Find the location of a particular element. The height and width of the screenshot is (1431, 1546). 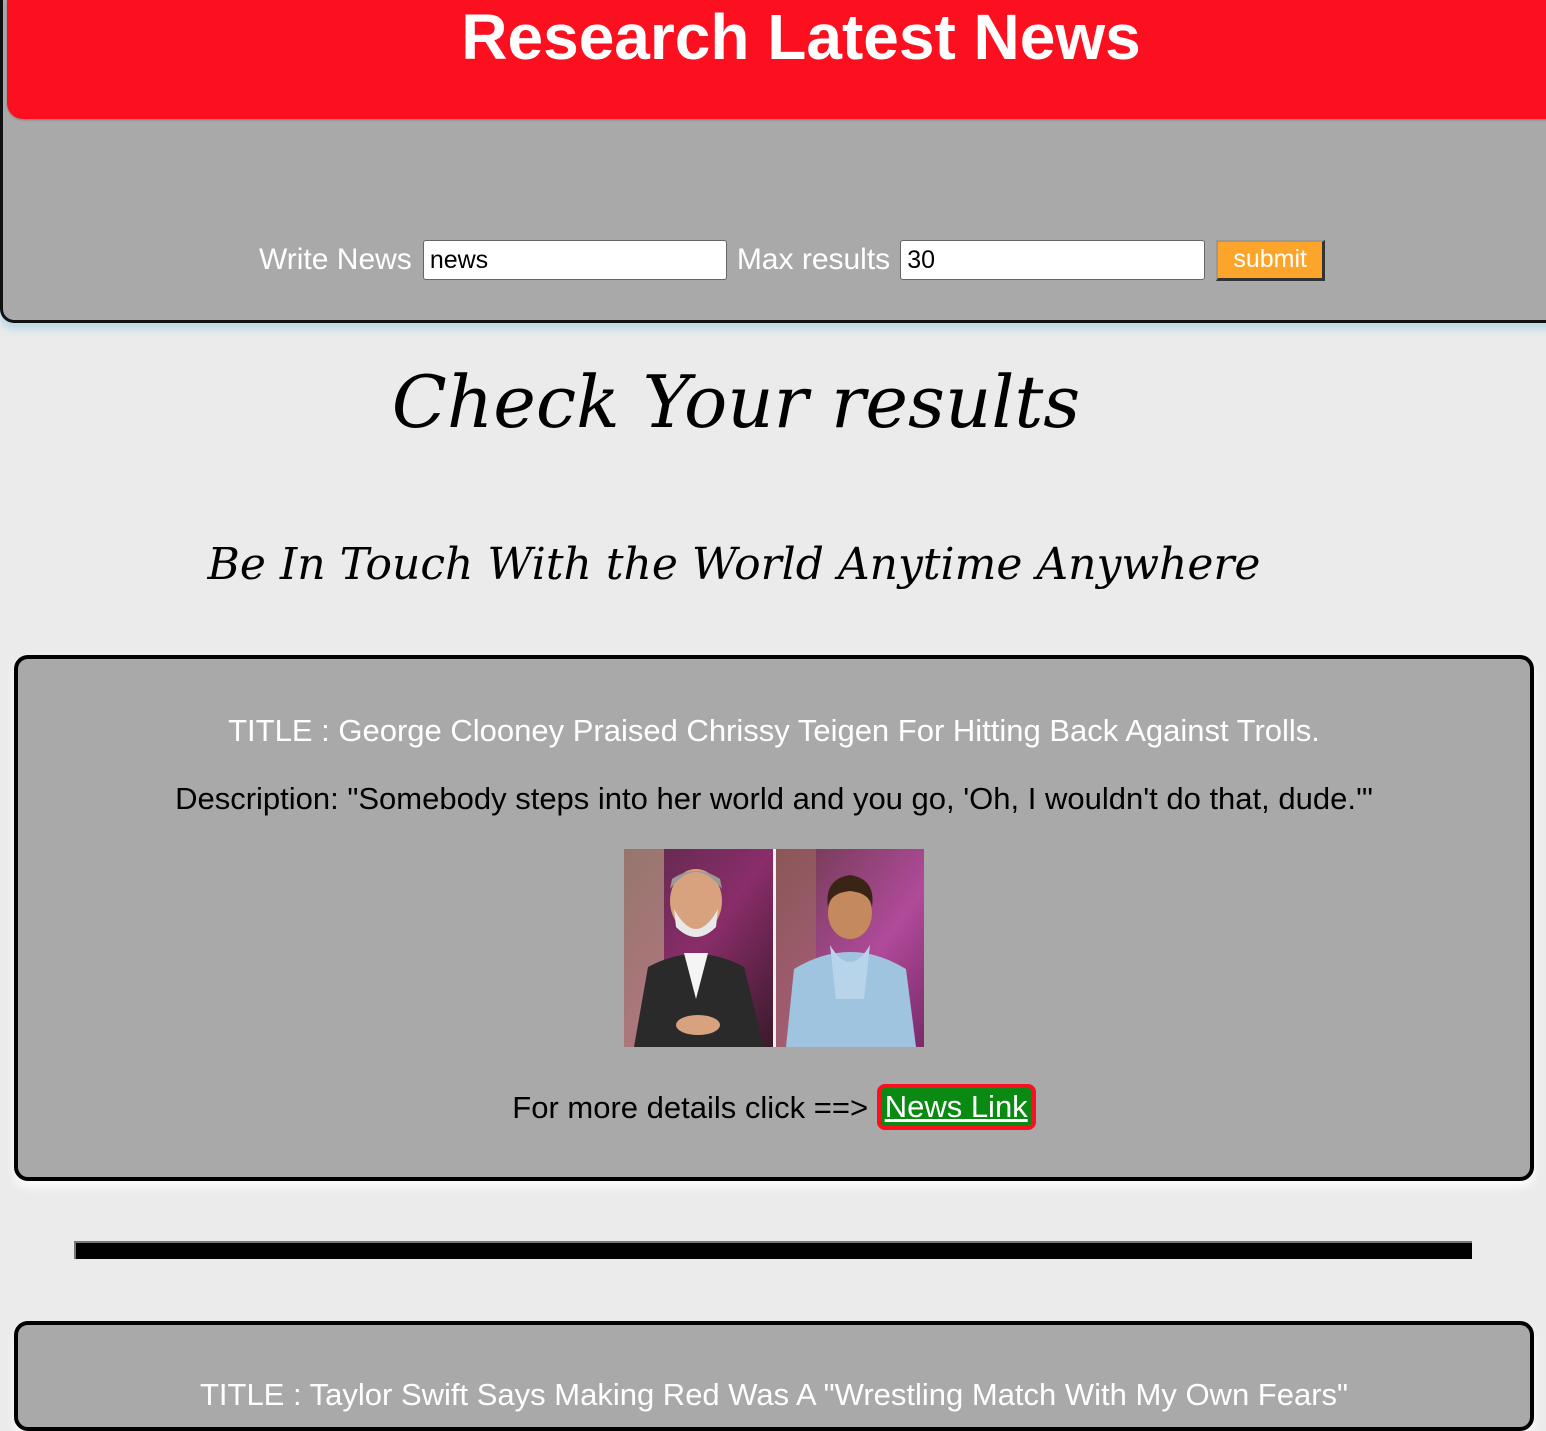

news-photo-collage is located at coordinates (774, 948).